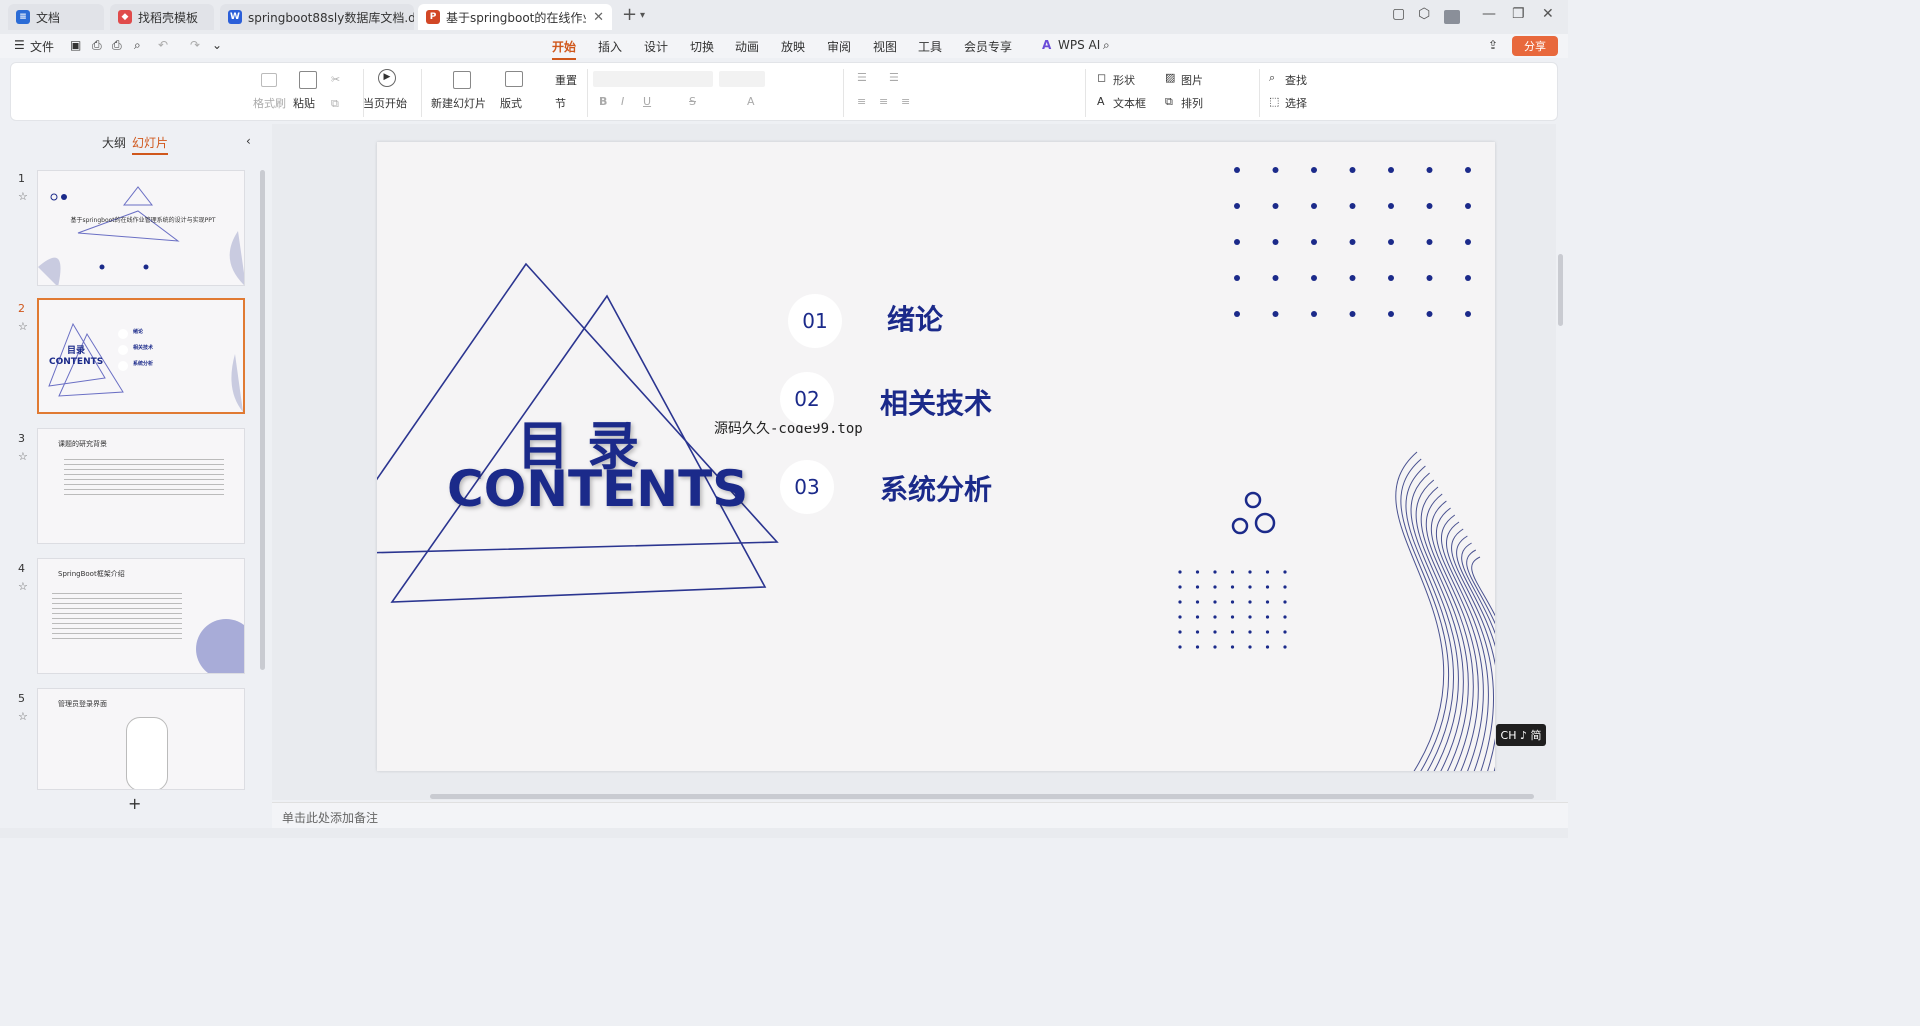 The width and height of the screenshot is (1920, 1026). What do you see at coordinates (702, 46) in the screenshot?
I see `menu-tab-transition: 切换` at bounding box center [702, 46].